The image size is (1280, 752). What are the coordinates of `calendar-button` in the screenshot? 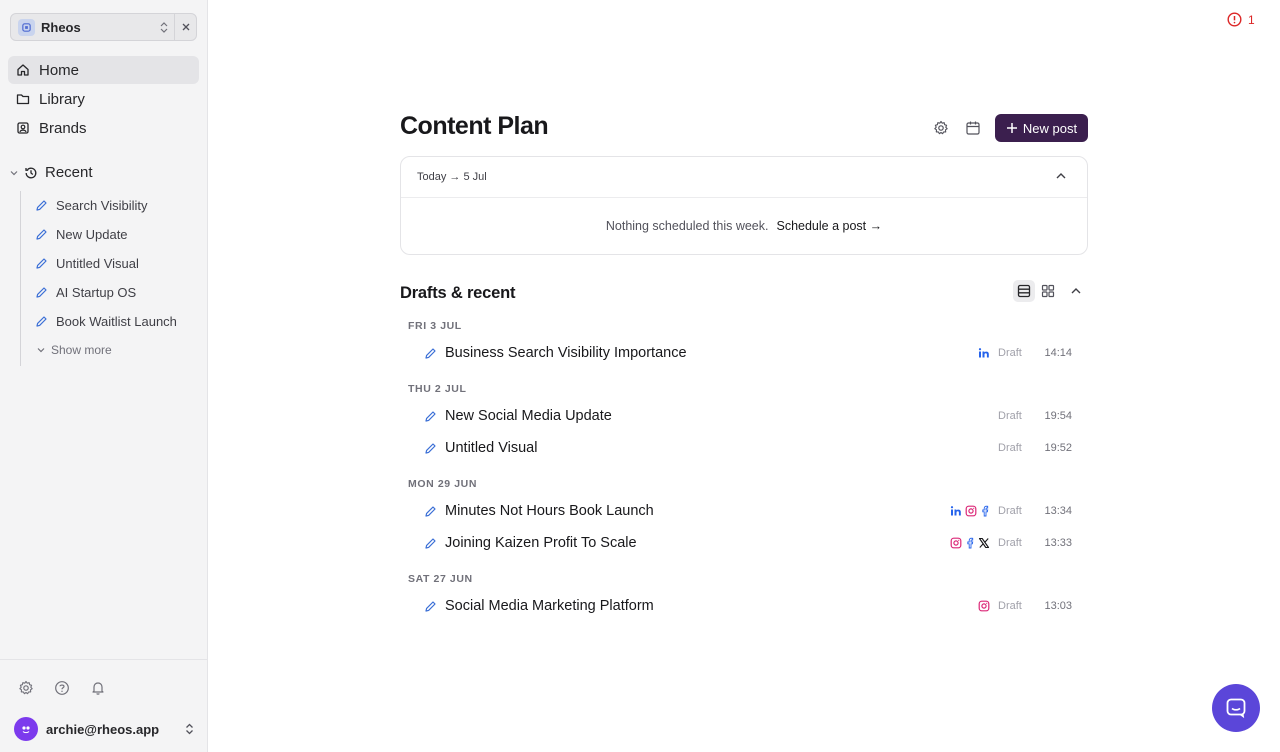 It's located at (973, 128).